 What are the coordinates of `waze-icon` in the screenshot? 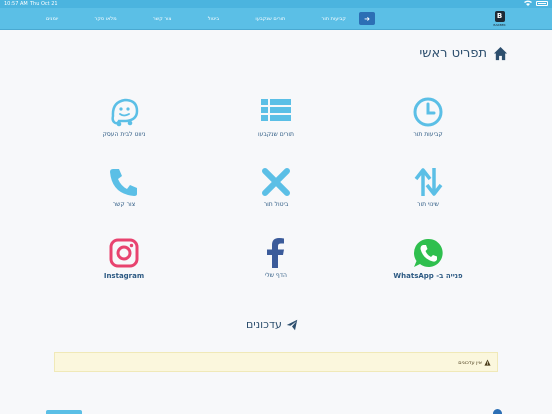 It's located at (125, 112).